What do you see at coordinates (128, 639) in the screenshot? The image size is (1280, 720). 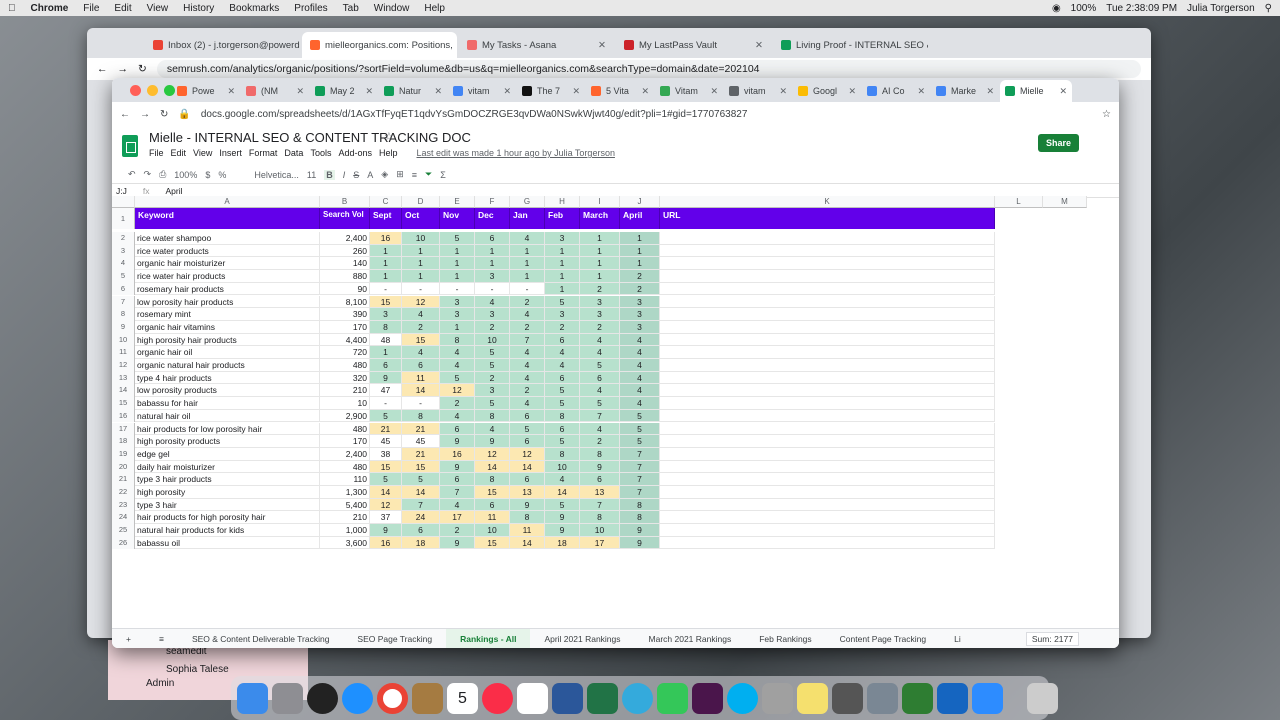 I see `add-sheet-icon: +` at bounding box center [128, 639].